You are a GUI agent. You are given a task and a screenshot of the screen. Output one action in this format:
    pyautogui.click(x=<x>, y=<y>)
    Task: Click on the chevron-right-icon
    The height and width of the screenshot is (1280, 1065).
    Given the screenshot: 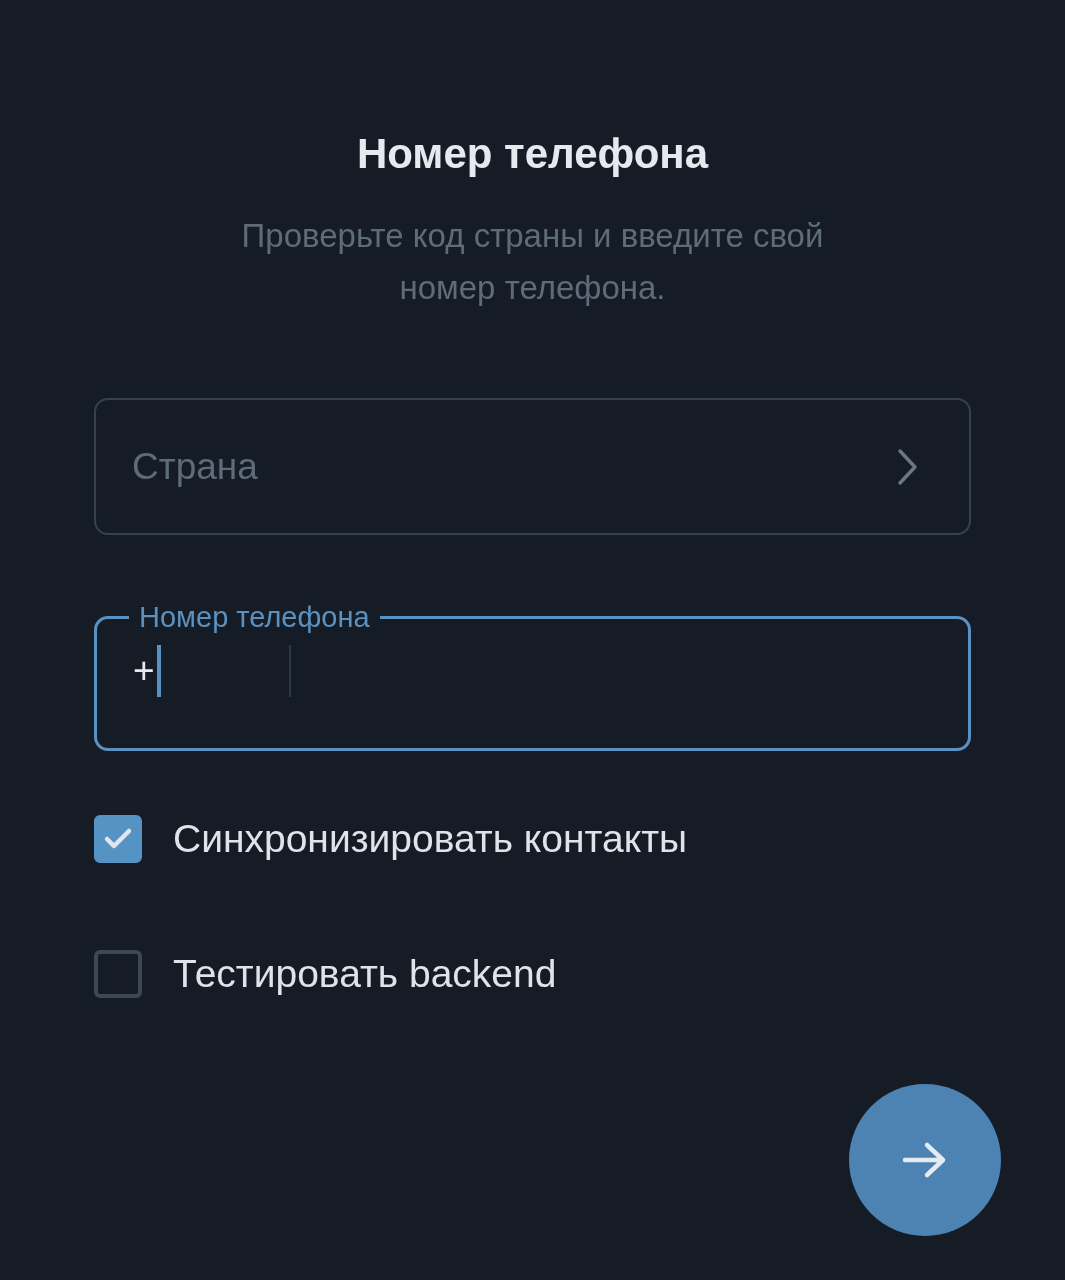 What is the action you would take?
    pyautogui.click(x=908, y=466)
    